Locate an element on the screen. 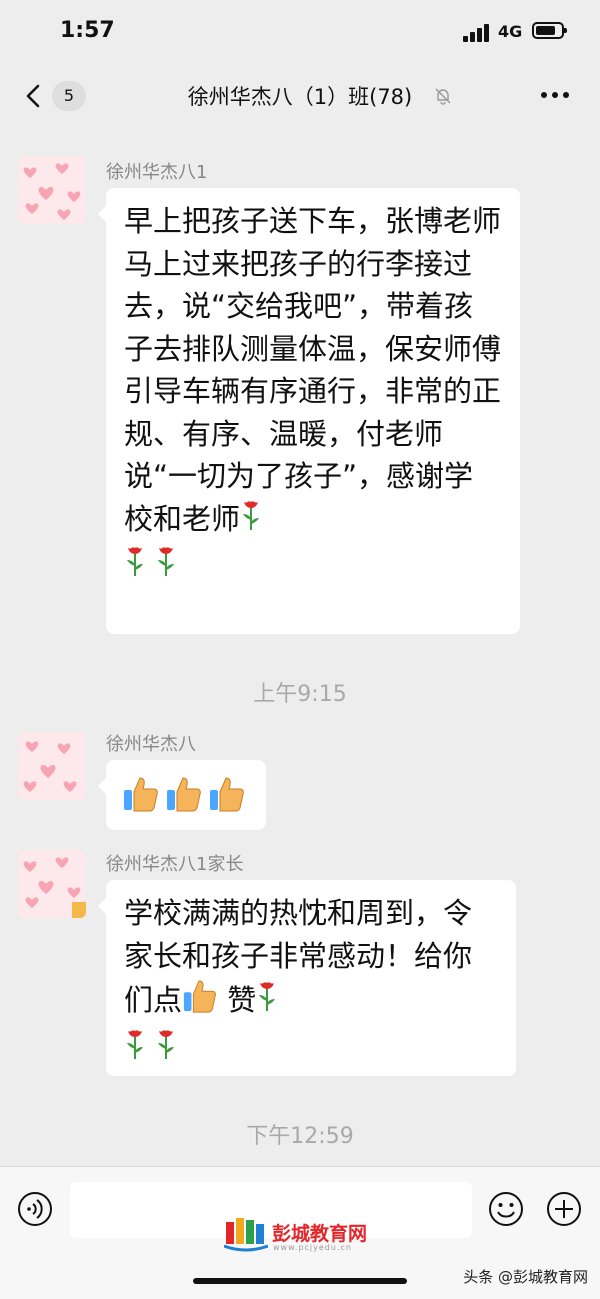 The image size is (600, 1299). sender-name: 徐州华杰八1家长 is located at coordinates (175, 864).